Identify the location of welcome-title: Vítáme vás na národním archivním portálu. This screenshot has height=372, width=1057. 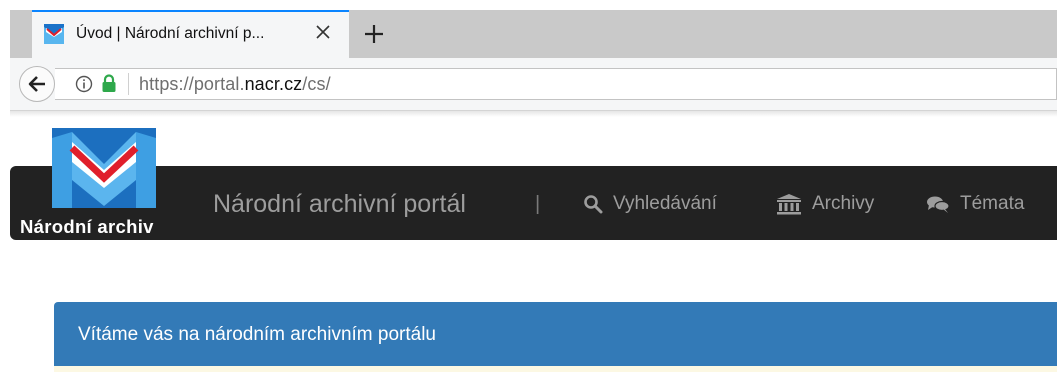
(257, 334).